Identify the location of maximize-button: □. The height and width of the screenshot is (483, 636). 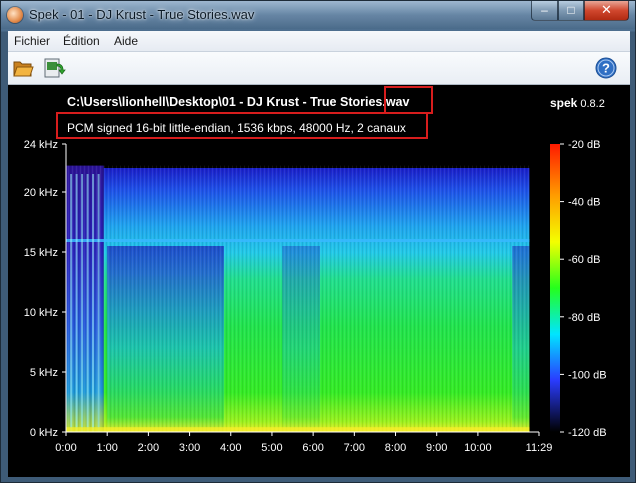
(571, 11).